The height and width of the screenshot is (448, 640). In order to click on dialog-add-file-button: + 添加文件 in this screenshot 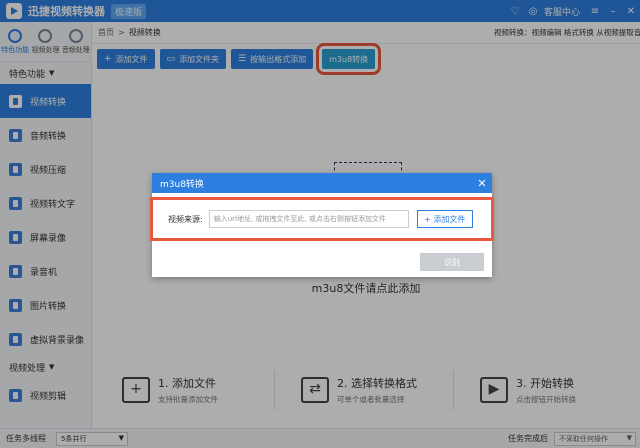, I will do `click(444, 219)`.